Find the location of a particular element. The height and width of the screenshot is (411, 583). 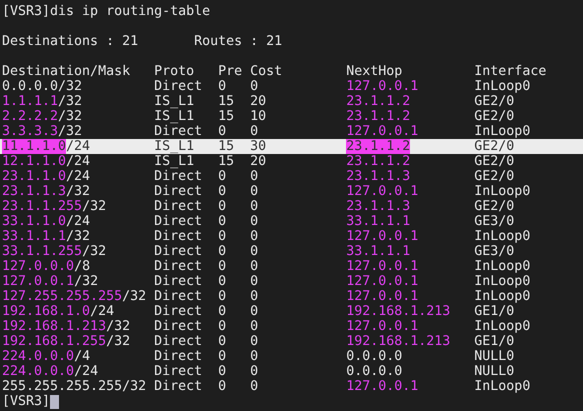

route-row: 224.0.0.0/24 Direct 0 0 0.0.0.0 NULL0 is located at coordinates (292, 371).